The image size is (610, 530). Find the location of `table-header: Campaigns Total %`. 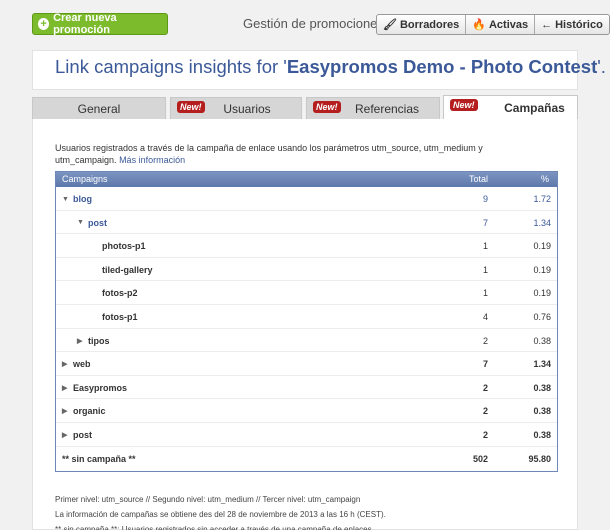

table-header: Campaigns Total % is located at coordinates (306, 179).